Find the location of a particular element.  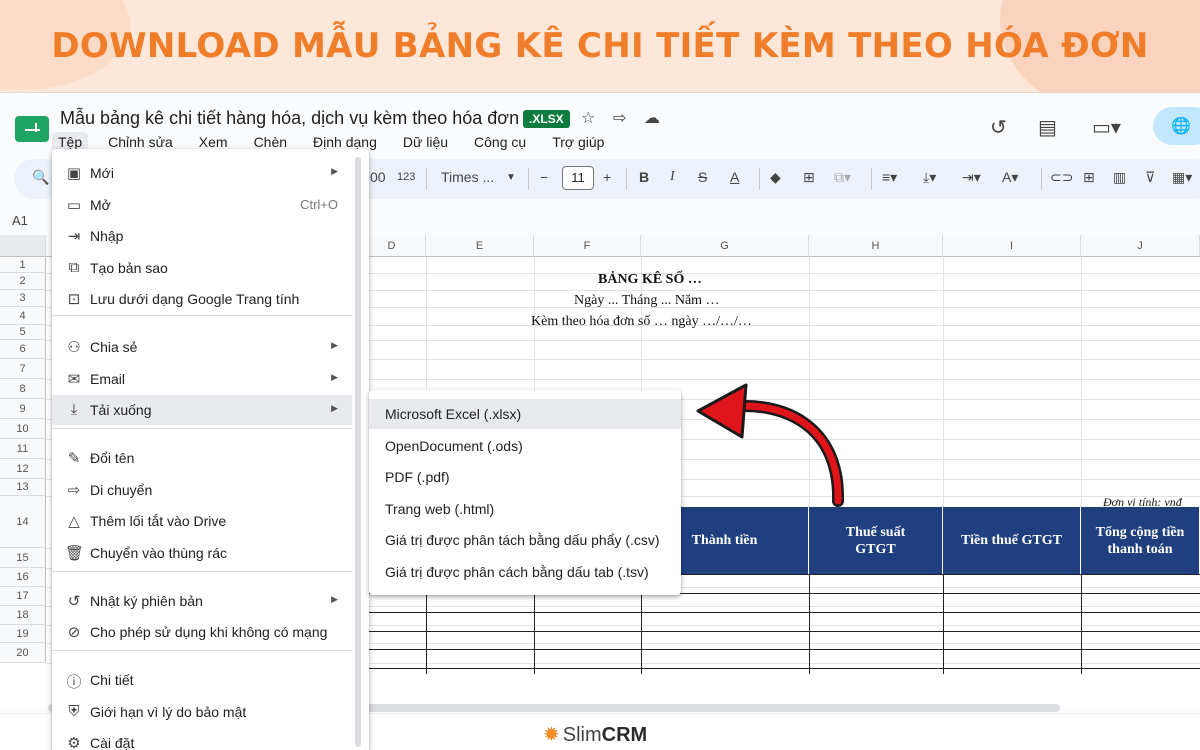

decrease-font-size-button: − is located at coordinates (544, 177).